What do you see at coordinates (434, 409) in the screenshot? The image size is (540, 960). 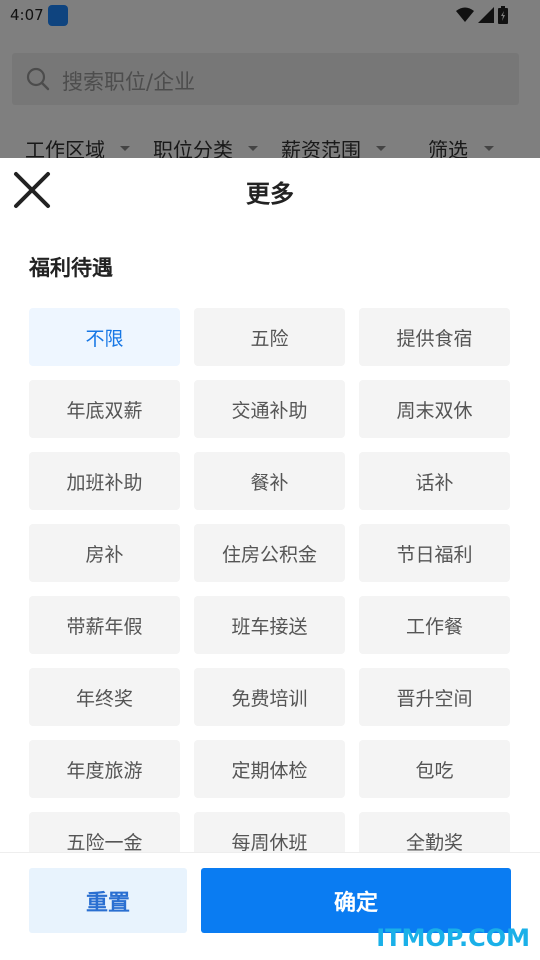 I see `benefit-option-chip: 周末双休` at bounding box center [434, 409].